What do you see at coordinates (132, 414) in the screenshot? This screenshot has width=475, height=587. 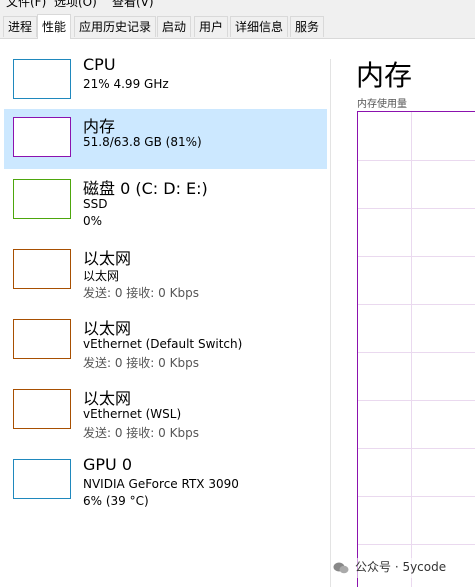 I see `perf-item-detail: vEthernet (WSL)` at bounding box center [132, 414].